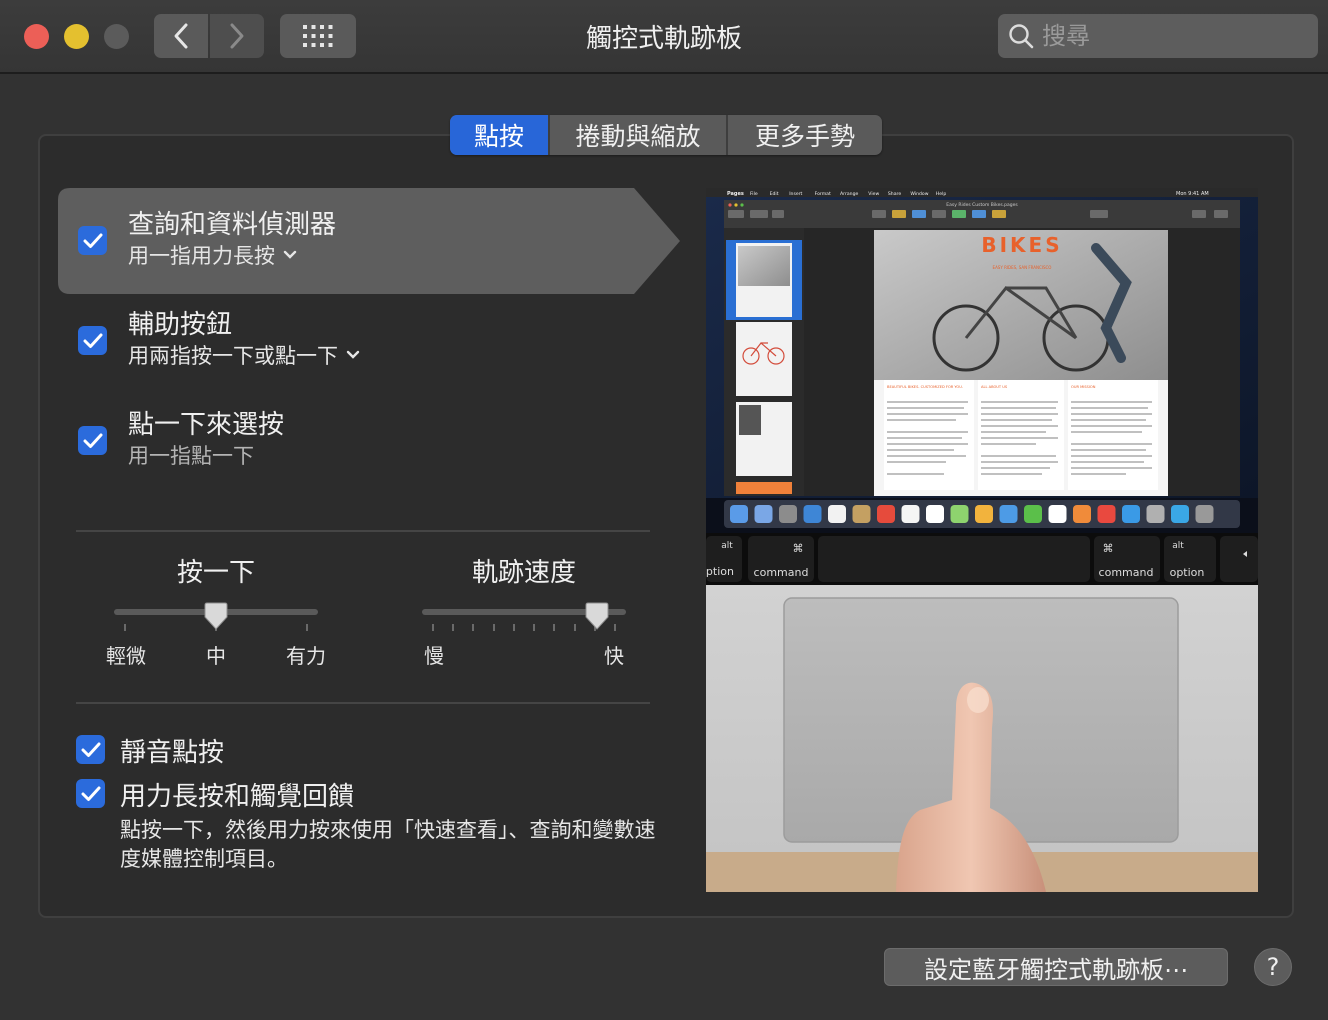 This screenshot has width=1328, height=1020. What do you see at coordinates (1192, 194) in the screenshot?
I see `preview-clock: Mon 9:41 AM` at bounding box center [1192, 194].